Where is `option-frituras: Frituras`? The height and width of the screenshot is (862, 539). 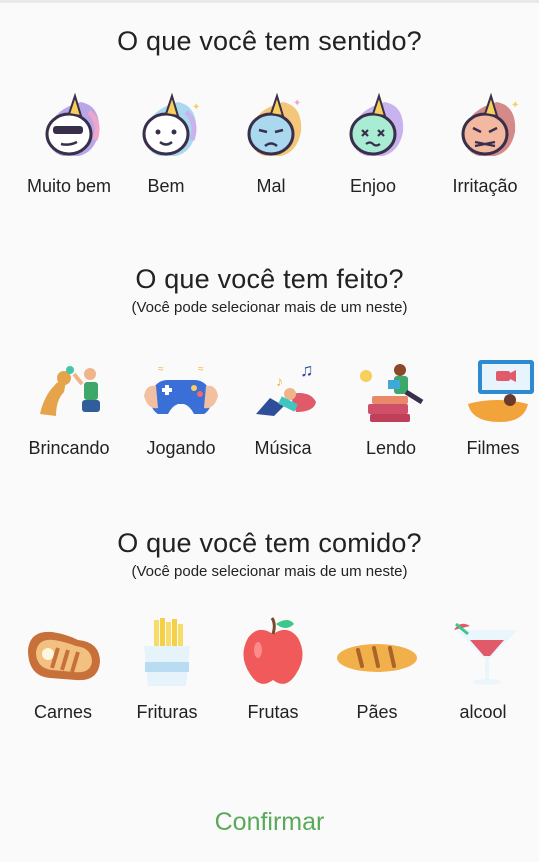 option-frituras: Frituras is located at coordinates (167, 671).